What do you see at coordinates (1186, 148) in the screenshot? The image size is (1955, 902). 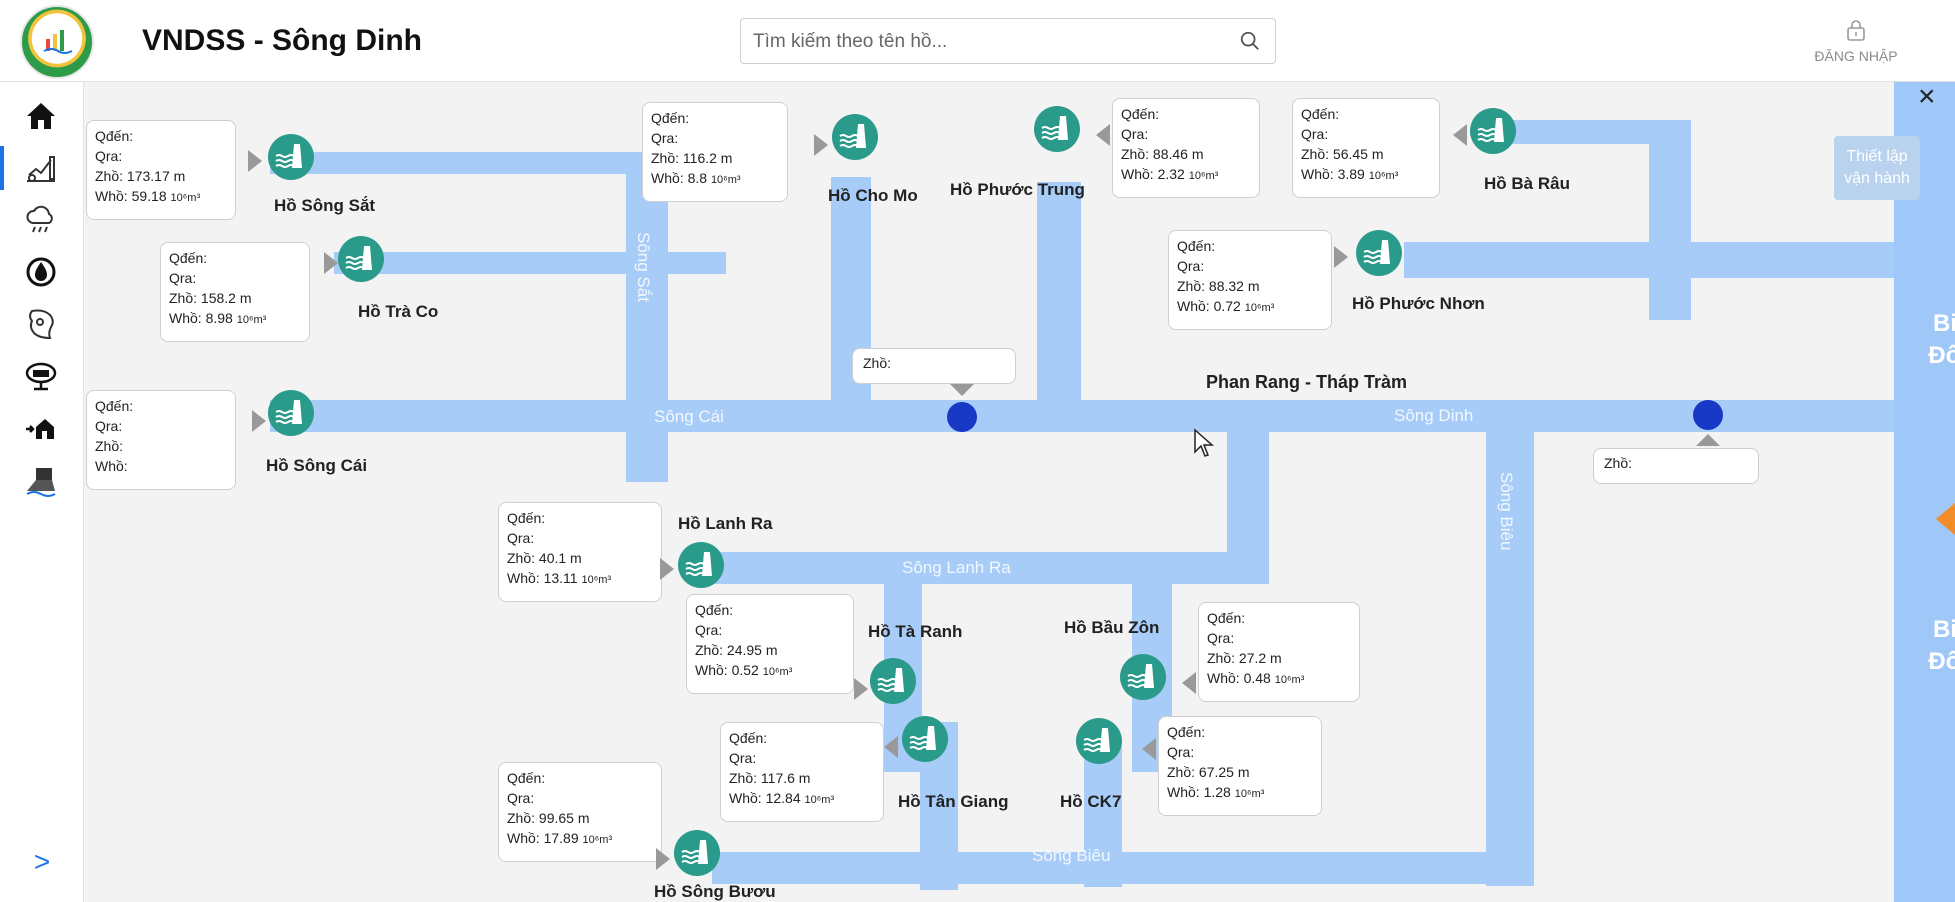 I see `reservoir-info-box: Qđến: Qra: Zhồ: 88.46 m Whồ: 2.32 10⁶m³` at bounding box center [1186, 148].